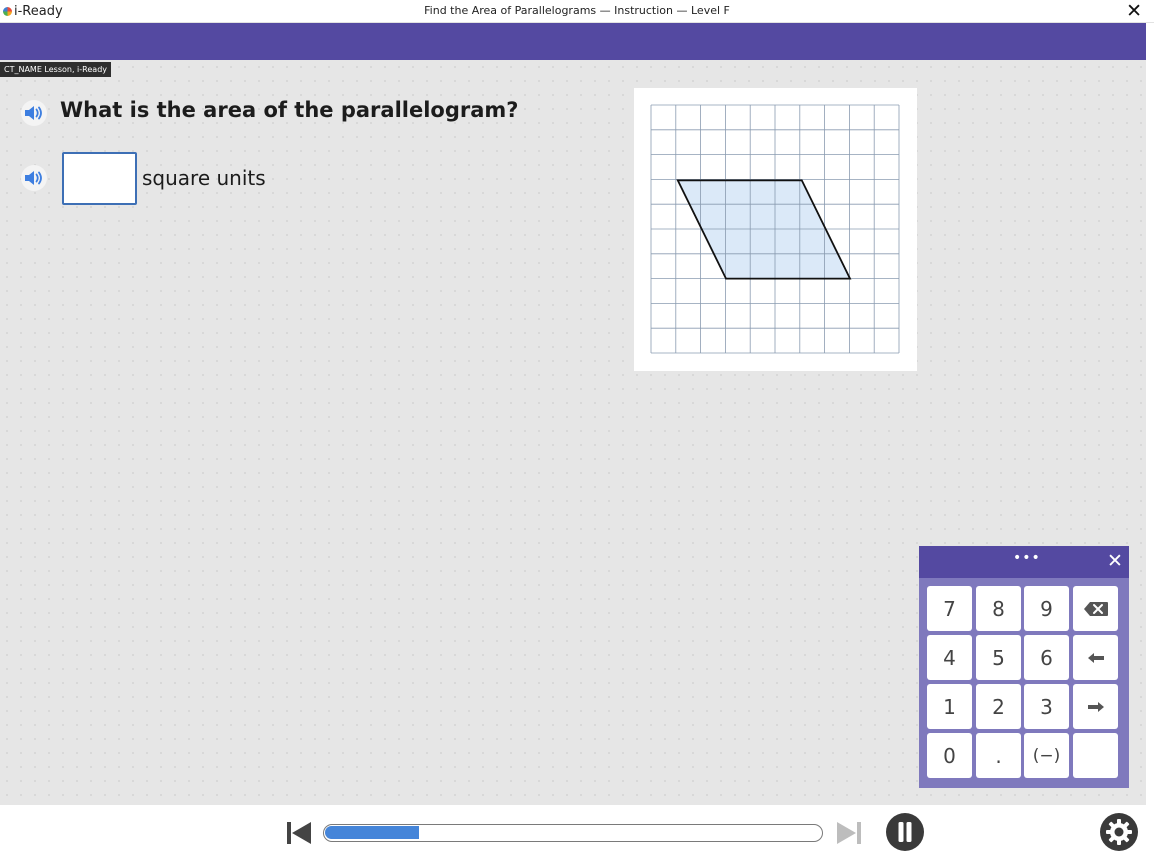  Describe the element at coordinates (1115, 561) in the screenshot. I see `keypad-close-button: ✕` at that location.